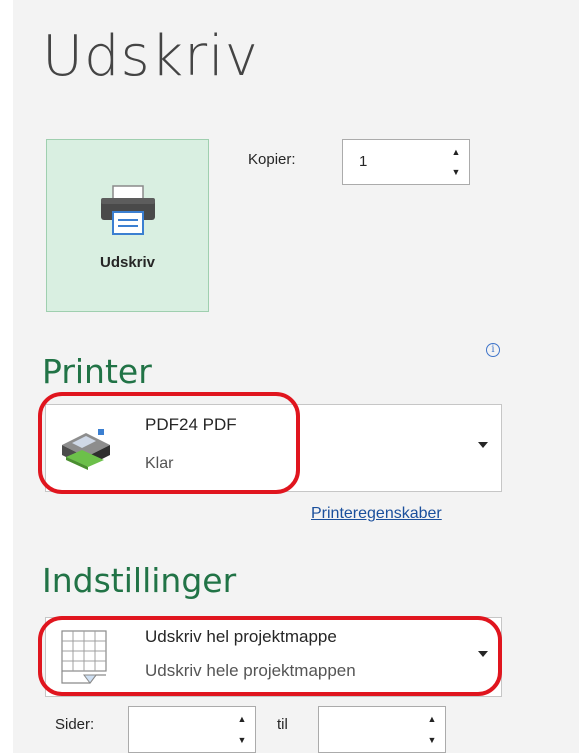  Describe the element at coordinates (150, 56) in the screenshot. I see `page-title: Udskriv` at that location.